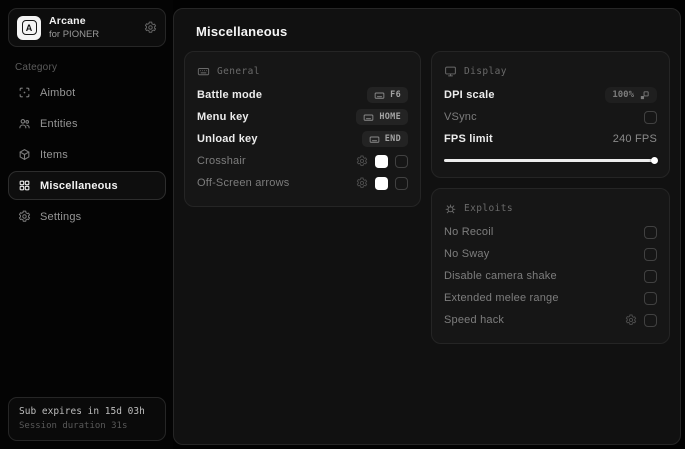 Image resolution: width=685 pixels, height=449 pixels. What do you see at coordinates (468, 139) in the screenshot?
I see `setting-label: FPS limit` at bounding box center [468, 139].